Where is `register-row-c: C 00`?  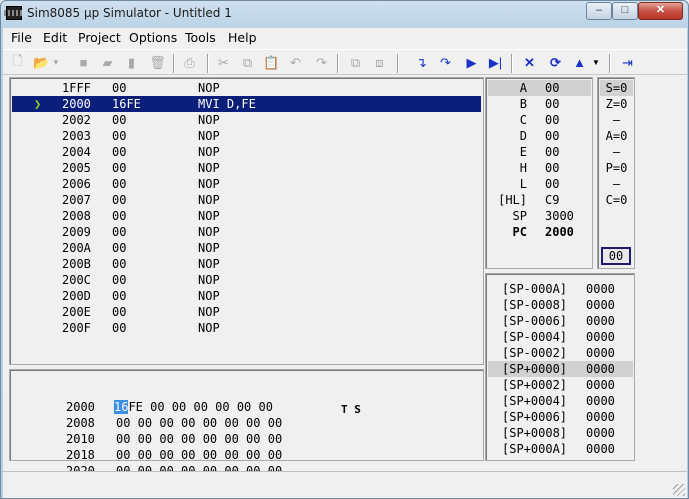 register-row-c: C 00 is located at coordinates (539, 120).